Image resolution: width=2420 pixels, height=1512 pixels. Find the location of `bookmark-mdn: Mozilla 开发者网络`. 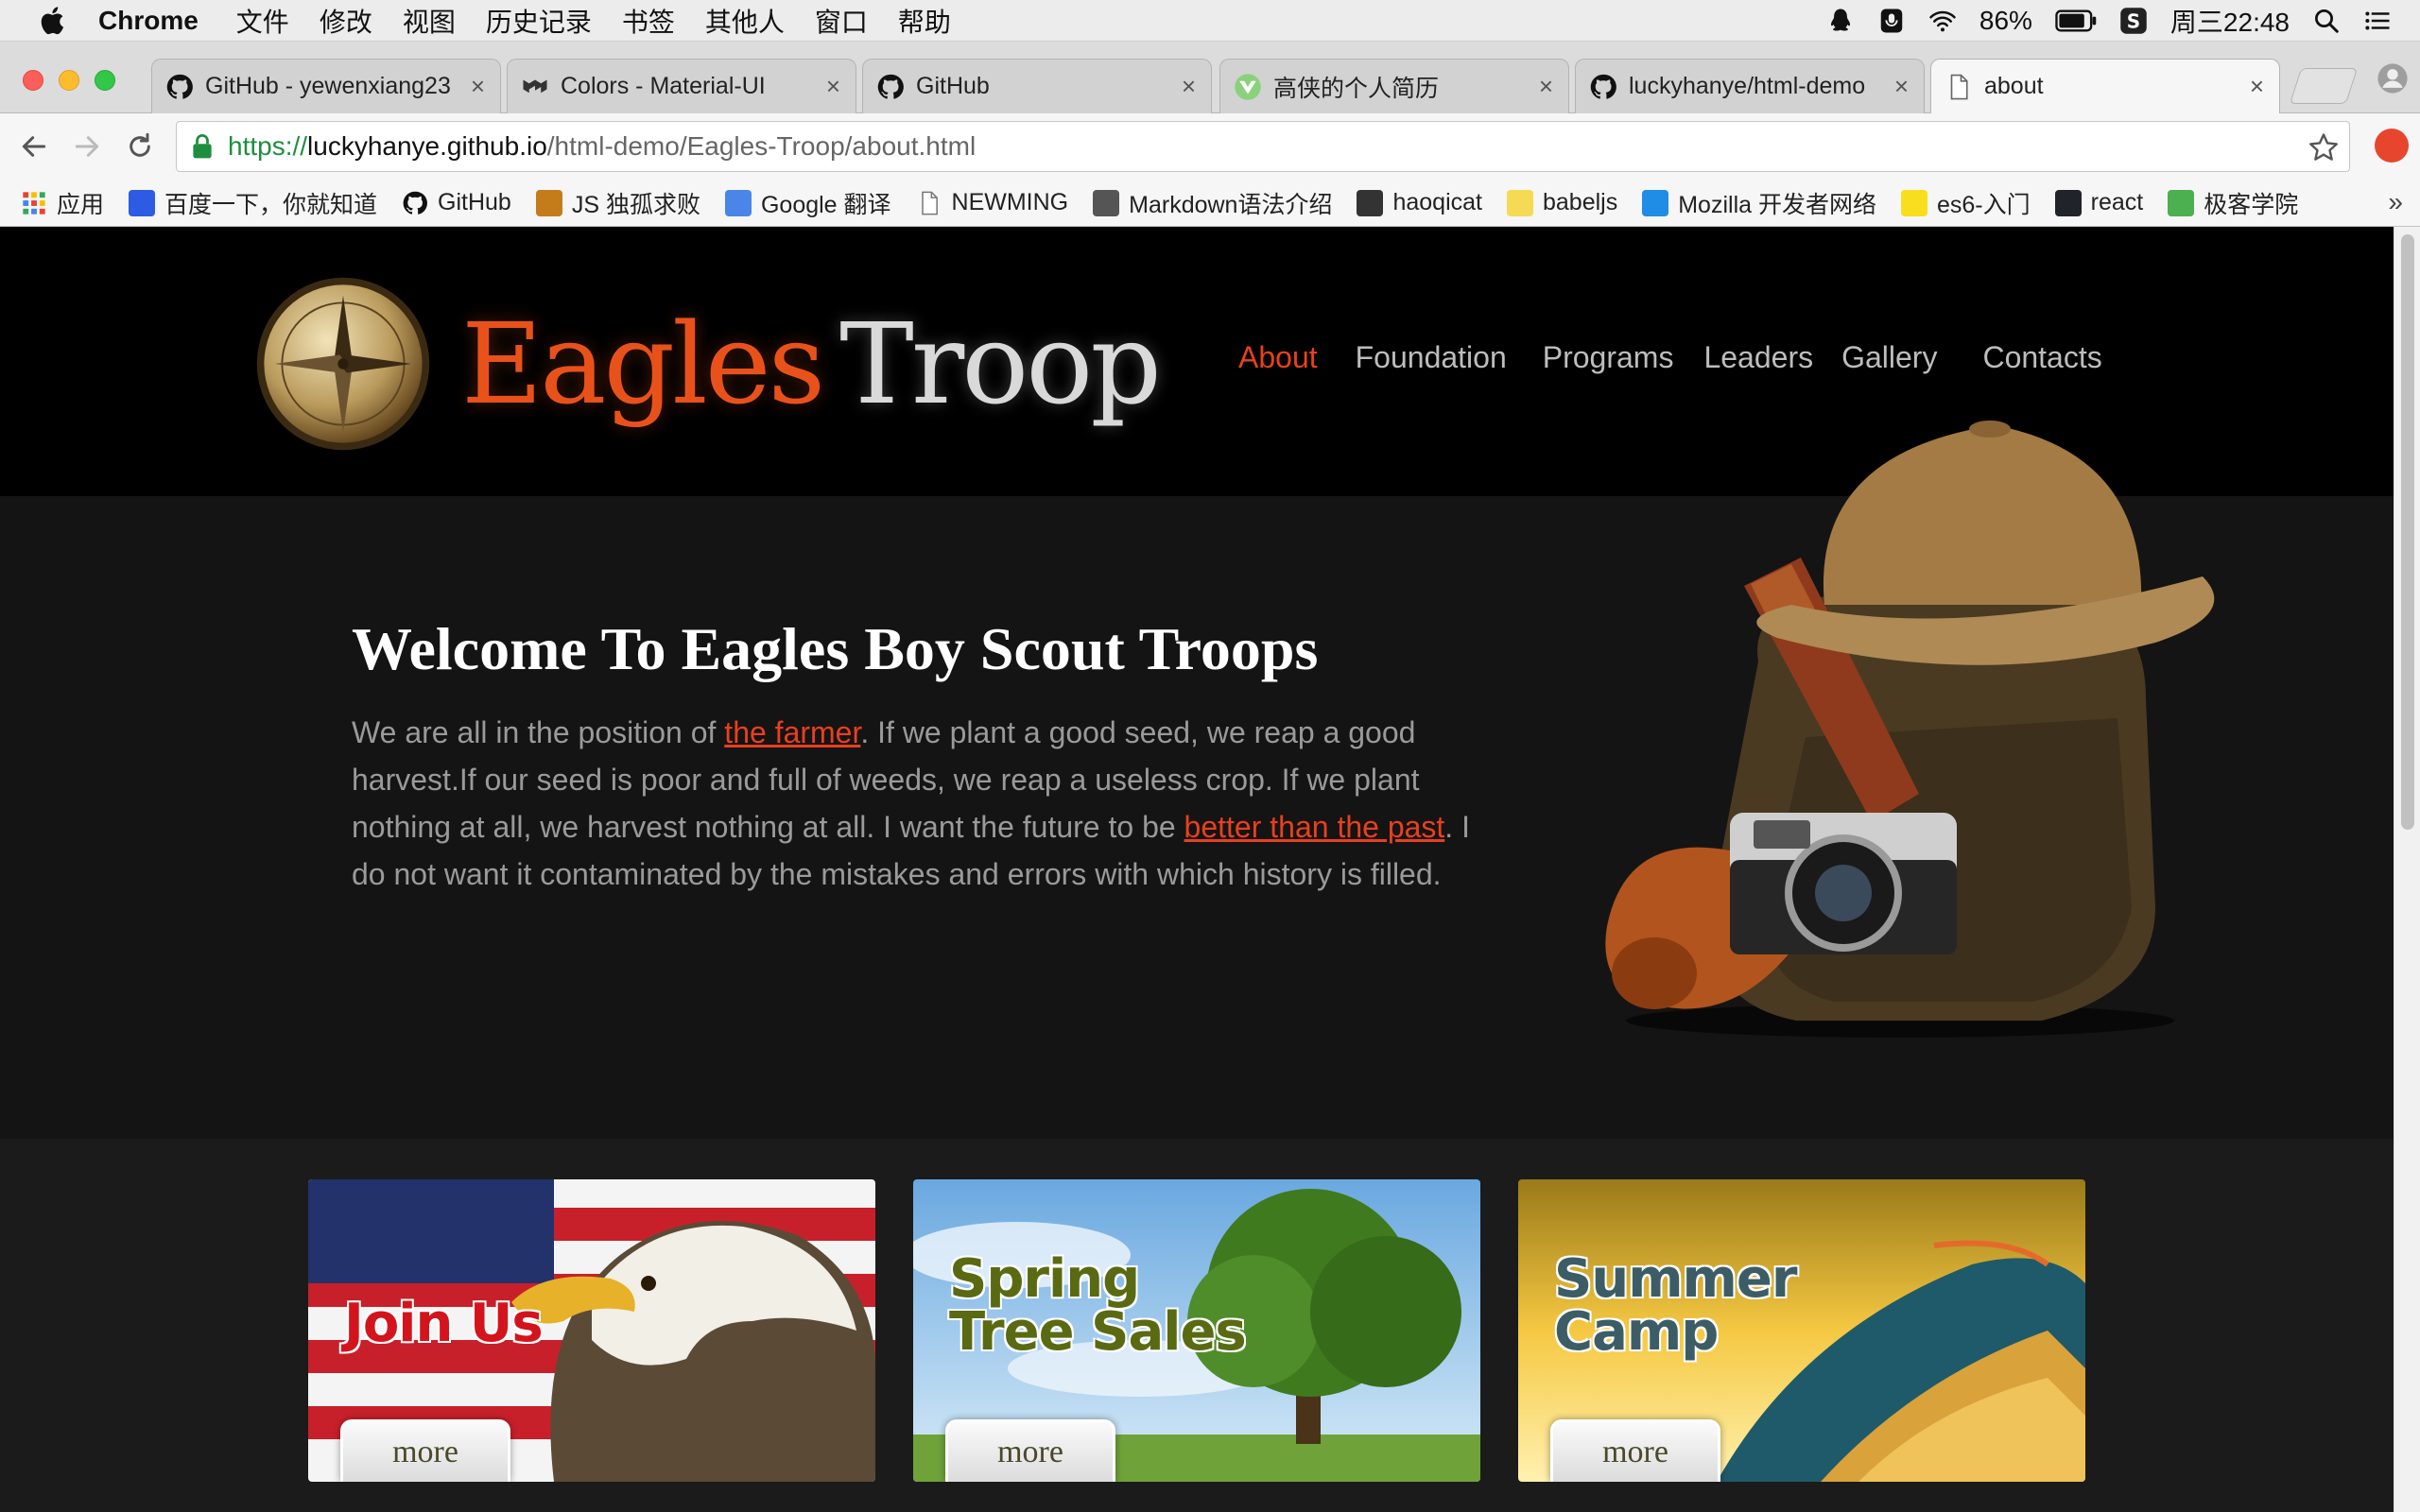

bookmark-mdn: Mozilla 开发者网络 is located at coordinates (1759, 203).